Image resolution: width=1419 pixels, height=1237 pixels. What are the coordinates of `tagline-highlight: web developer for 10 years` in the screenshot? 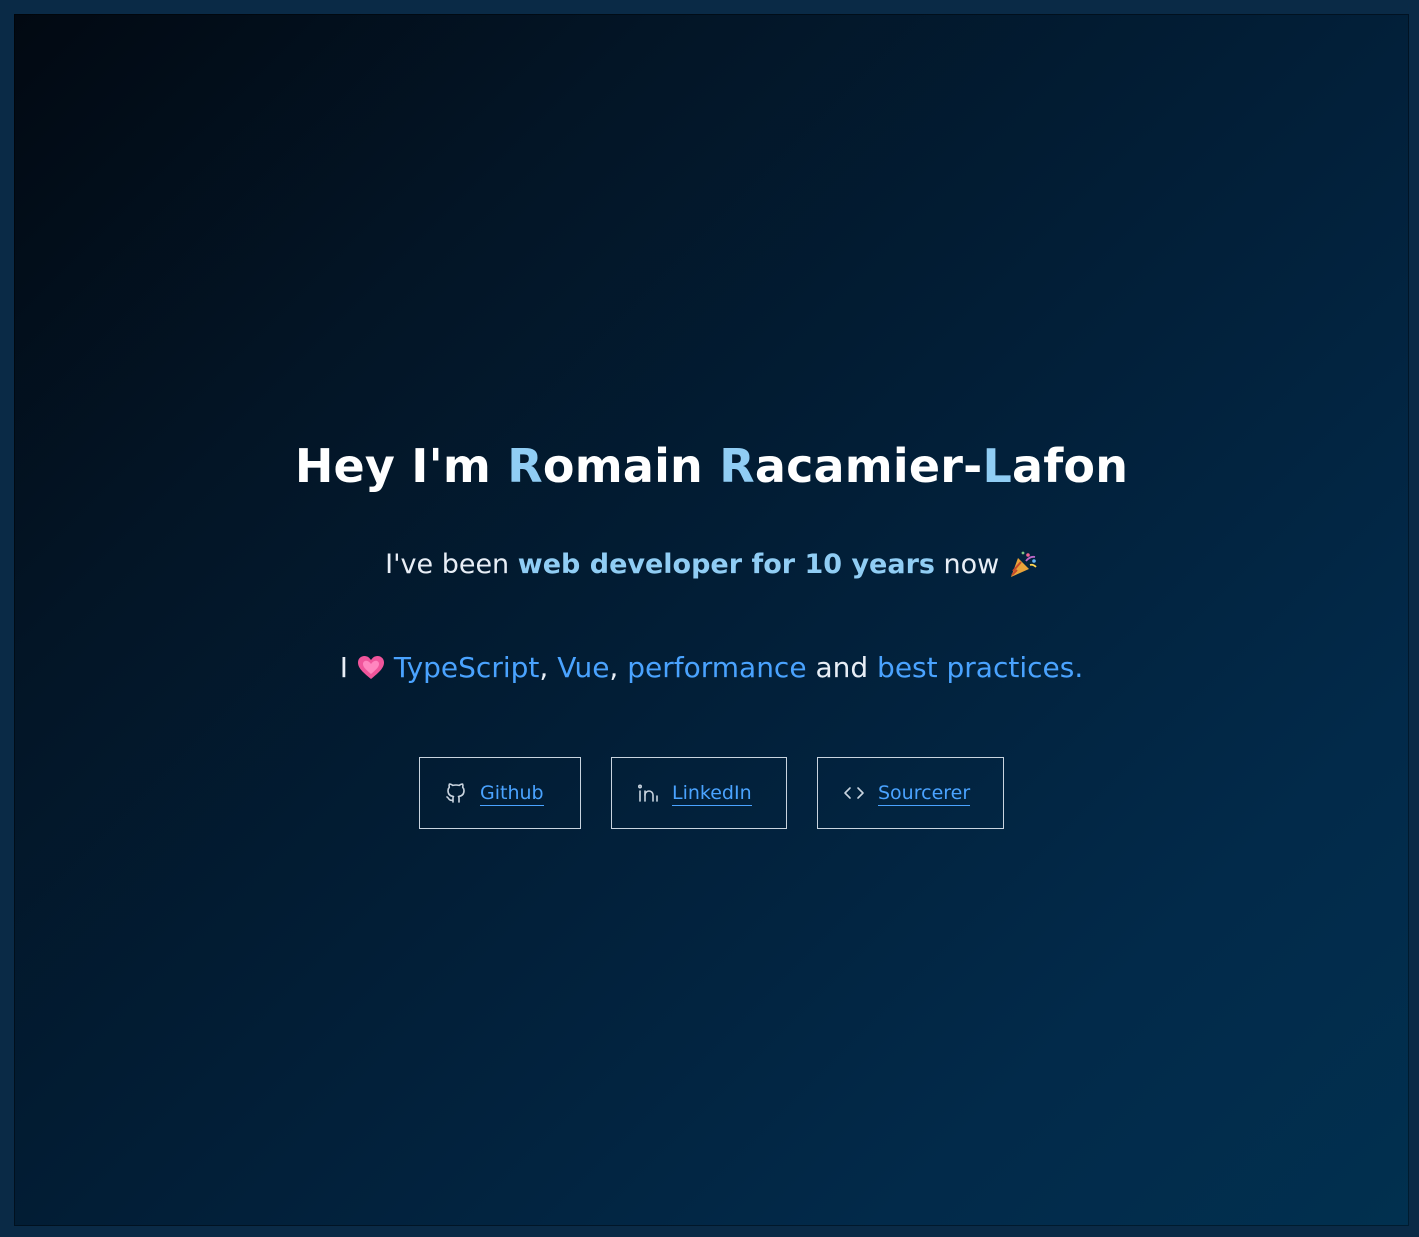 It's located at (726, 564).